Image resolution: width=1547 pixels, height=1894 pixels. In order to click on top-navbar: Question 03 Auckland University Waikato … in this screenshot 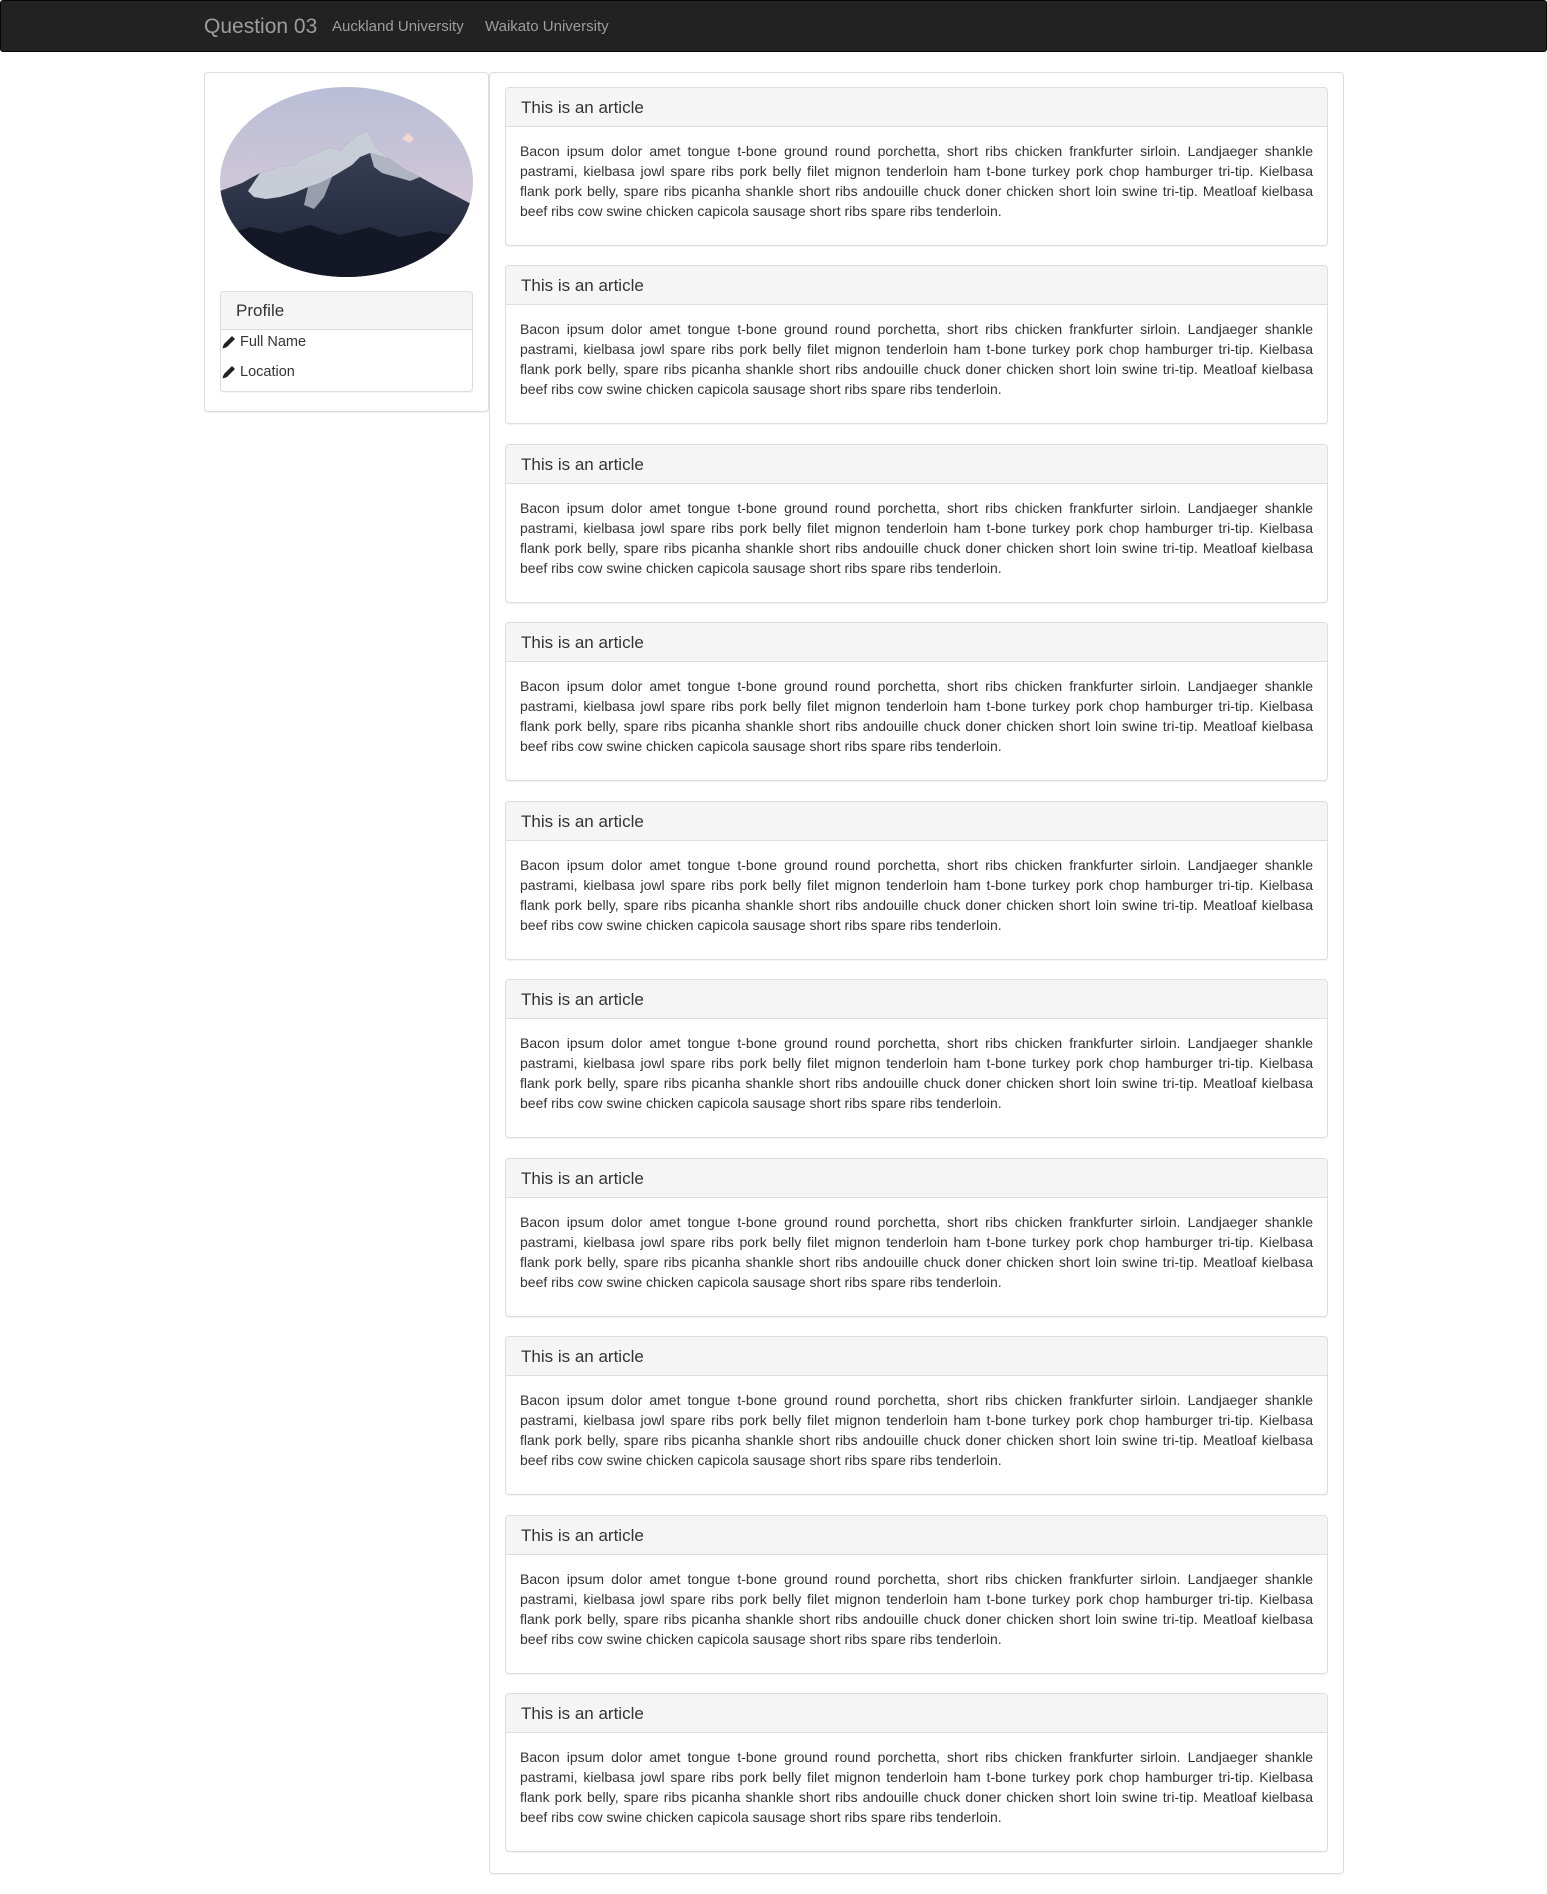, I will do `click(773, 26)`.